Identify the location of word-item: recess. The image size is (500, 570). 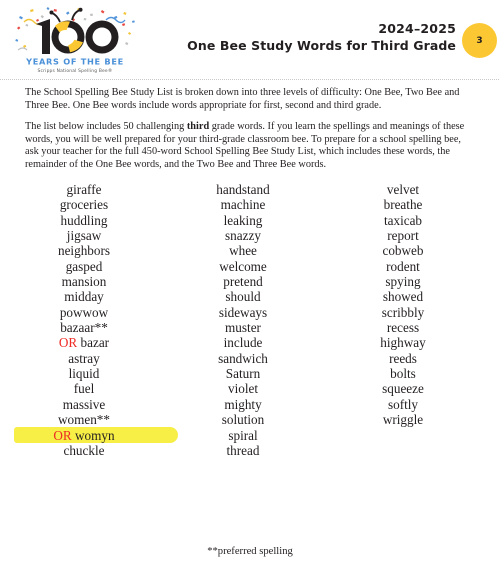
(403, 327).